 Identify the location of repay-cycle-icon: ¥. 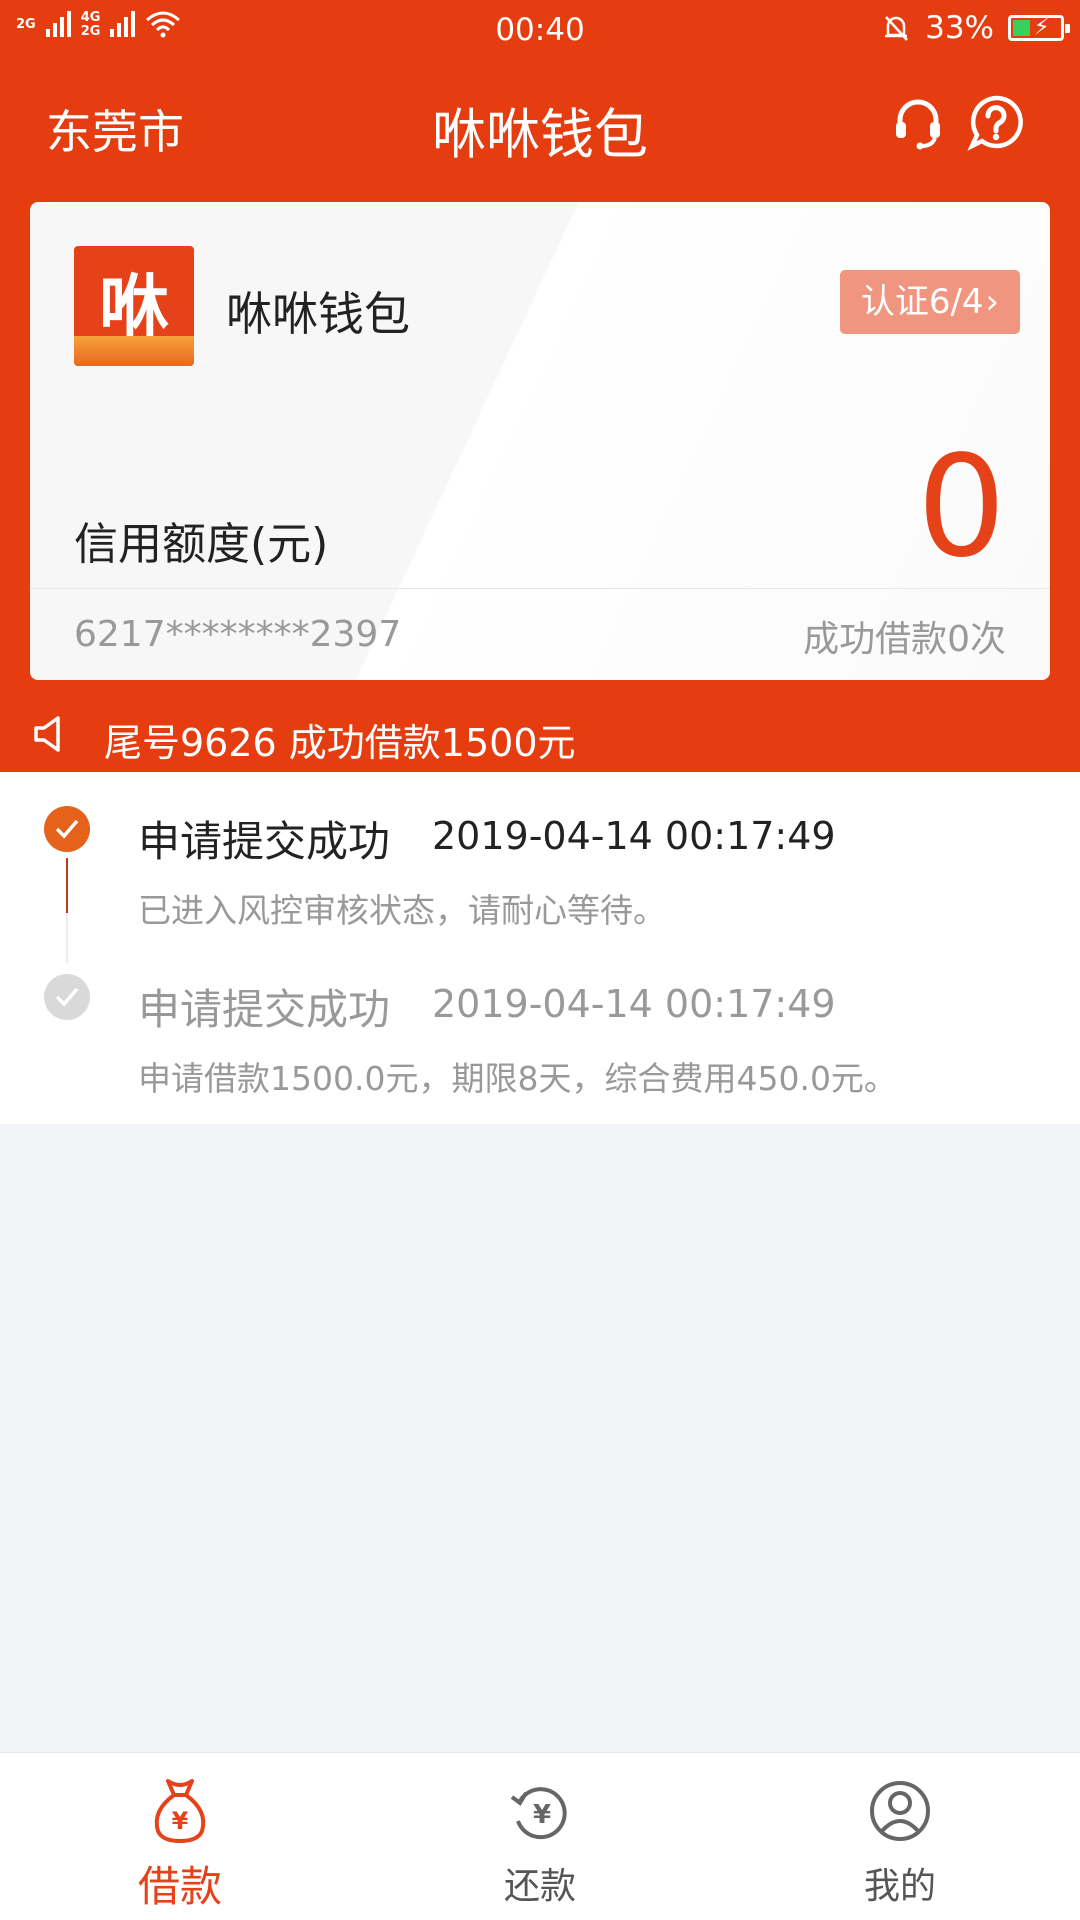
(538, 1813).